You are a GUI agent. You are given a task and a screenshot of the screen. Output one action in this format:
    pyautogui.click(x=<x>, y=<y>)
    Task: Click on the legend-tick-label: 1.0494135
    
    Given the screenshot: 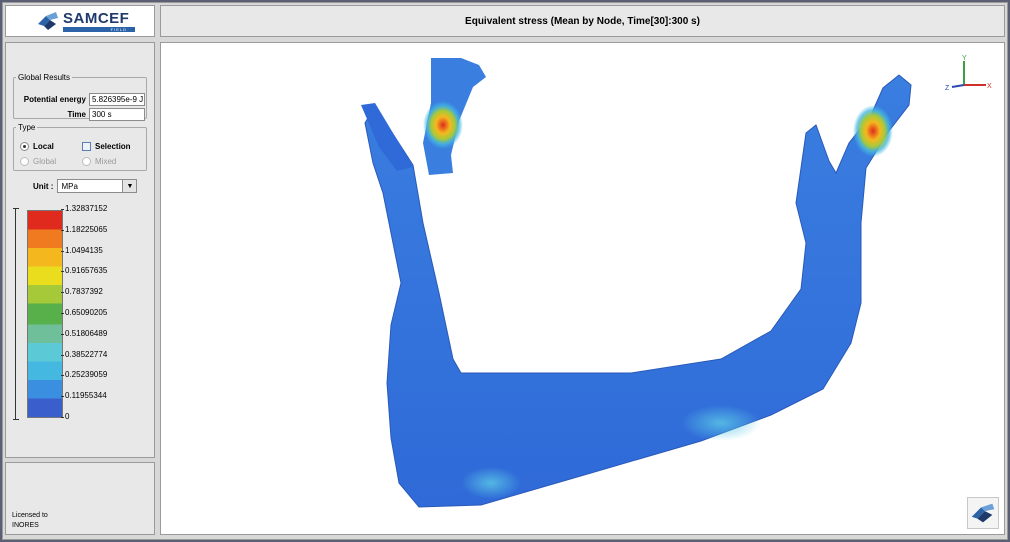 What is the action you would take?
    pyautogui.click(x=82, y=250)
    